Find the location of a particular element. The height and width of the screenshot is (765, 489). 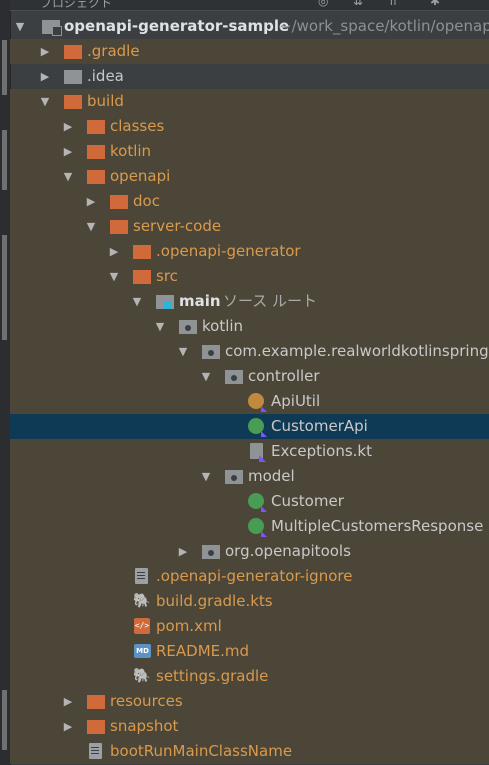

tree-item-label: .openapi-generator-ignore is located at coordinates (254, 576).